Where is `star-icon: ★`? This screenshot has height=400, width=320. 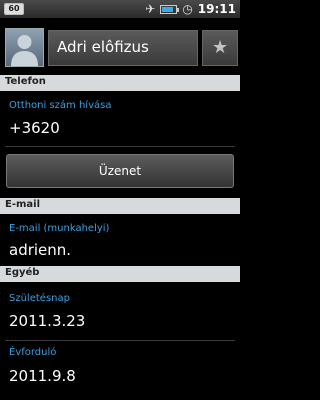 star-icon: ★ is located at coordinates (220, 47).